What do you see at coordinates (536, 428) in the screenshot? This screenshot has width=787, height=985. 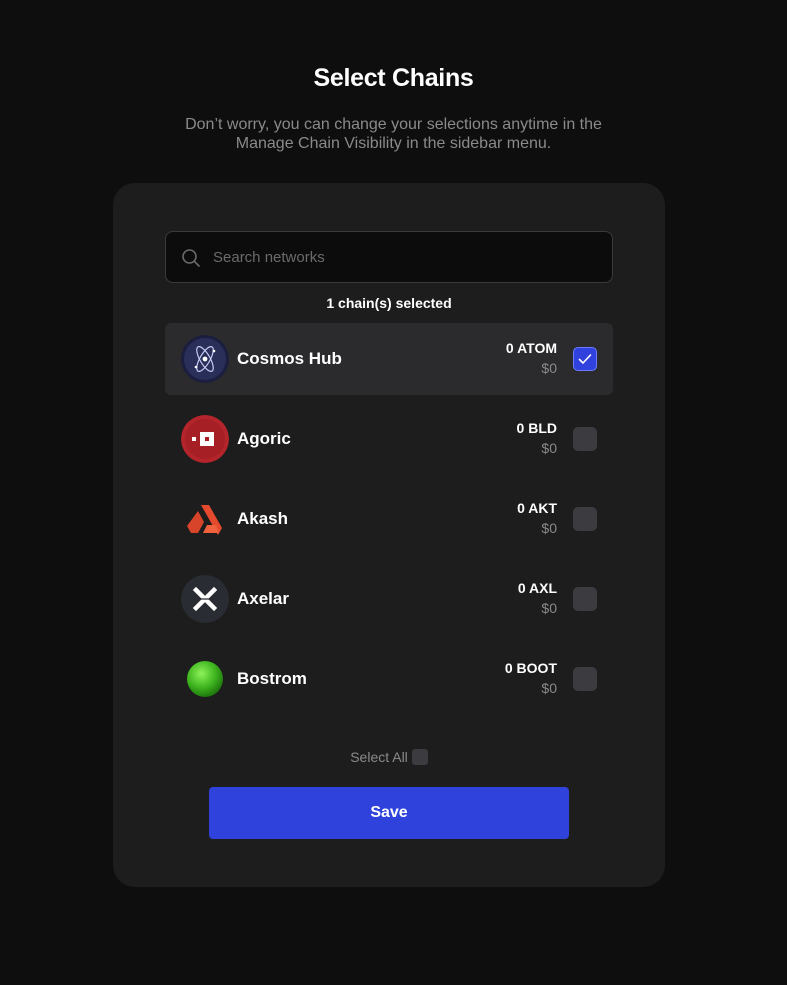 I see `chain-amount: 0 BLD` at bounding box center [536, 428].